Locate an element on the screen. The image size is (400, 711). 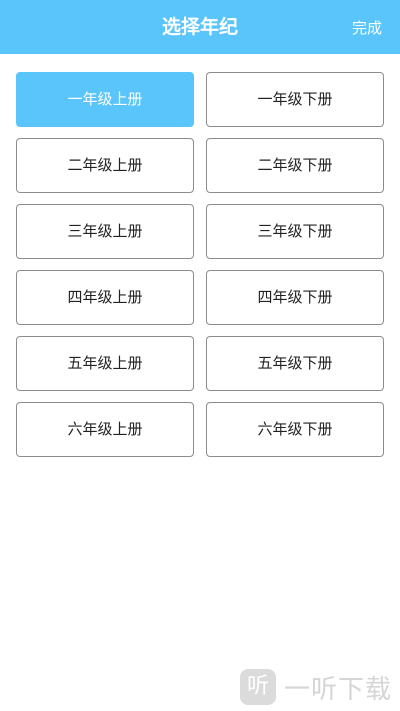
grade-4-lower-button: 四年级下册 is located at coordinates (295, 297).